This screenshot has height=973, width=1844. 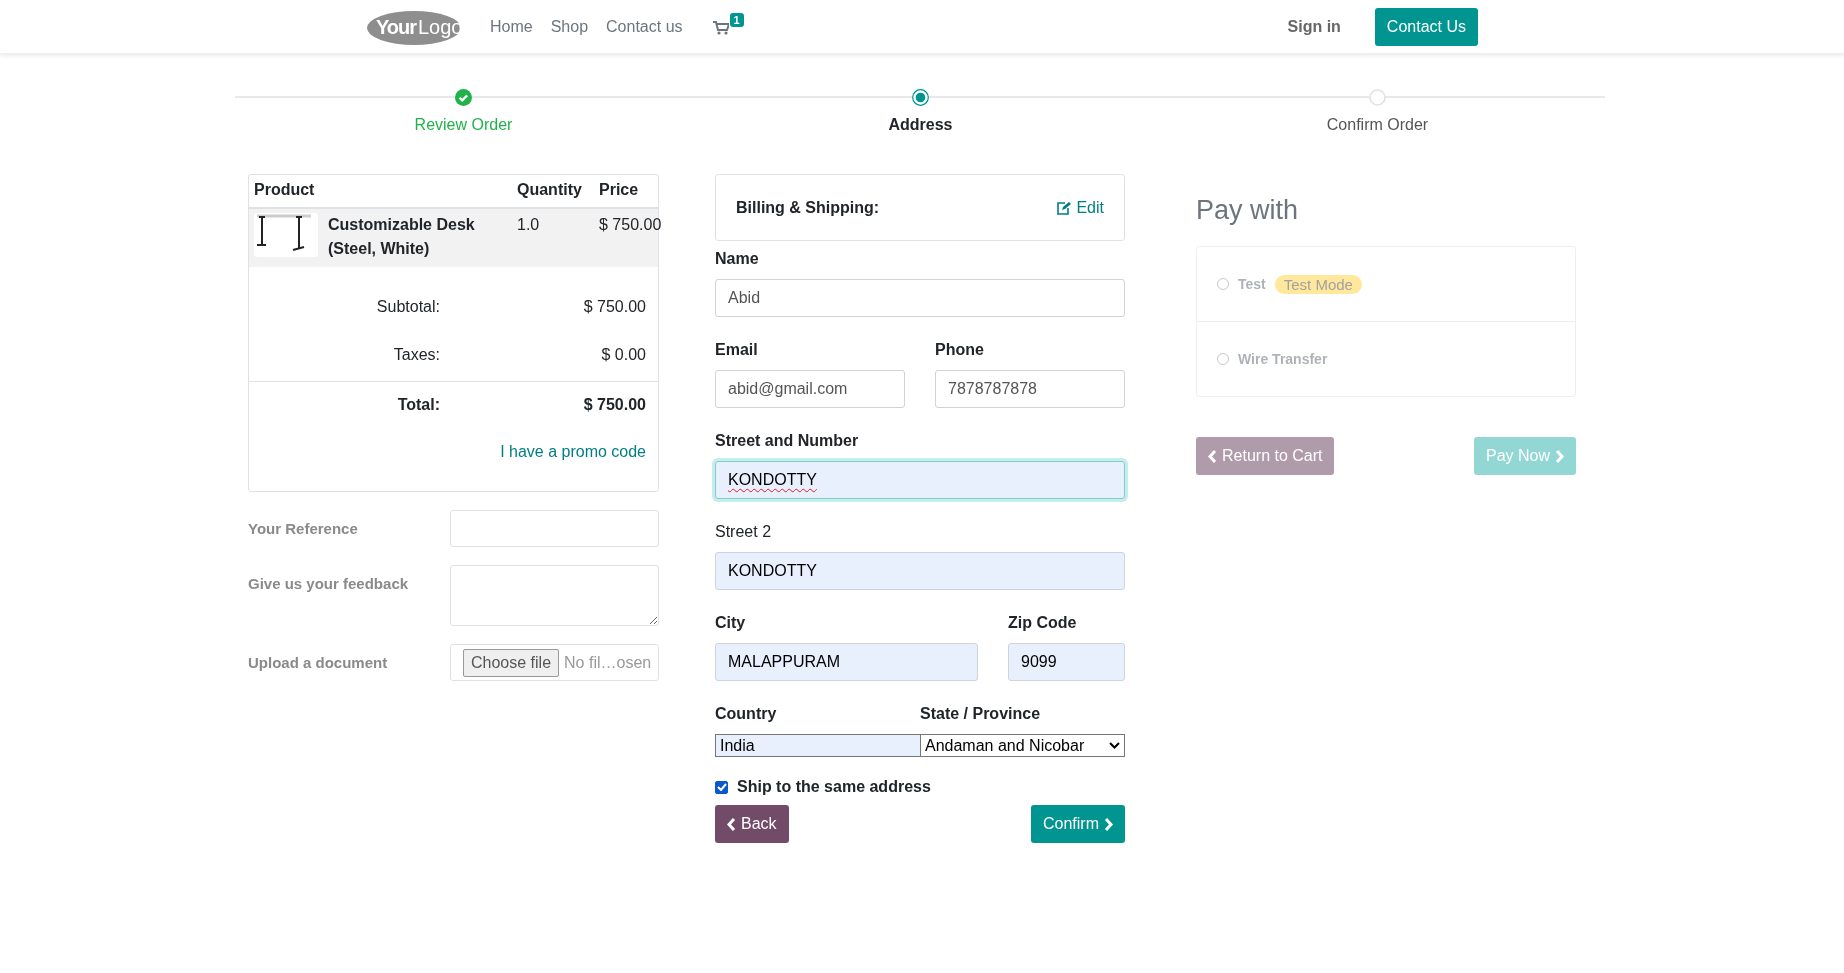 I want to click on field-label: Email, so click(x=737, y=350).